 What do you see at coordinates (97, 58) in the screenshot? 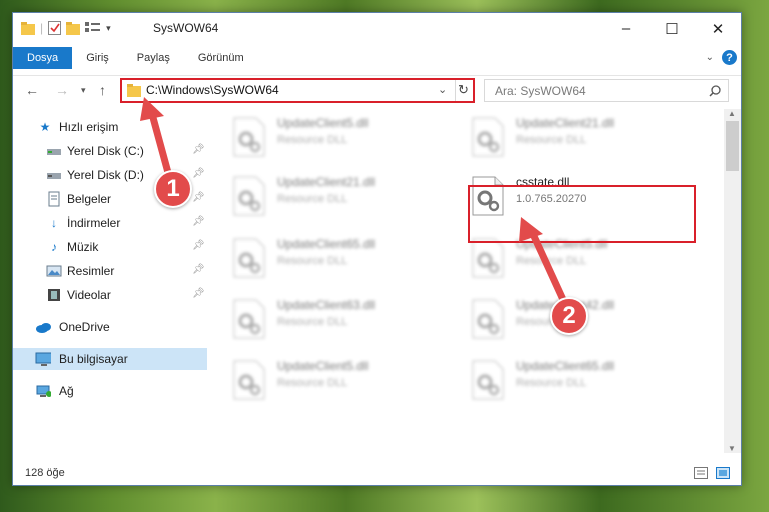
I see `tab-giris: Giriş` at bounding box center [97, 58].